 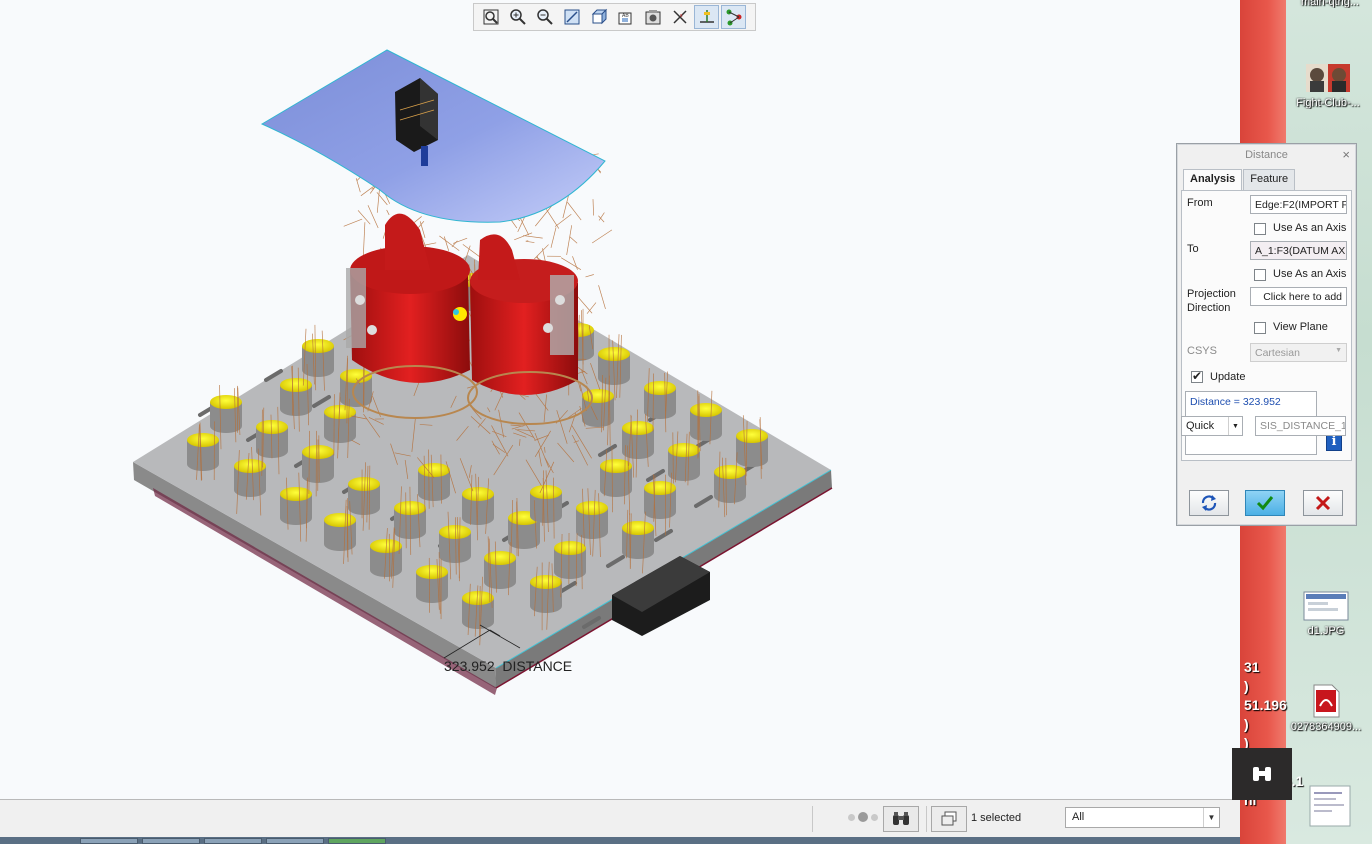 I want to click on selection-filter-select: All ▼, so click(x=1142, y=817).